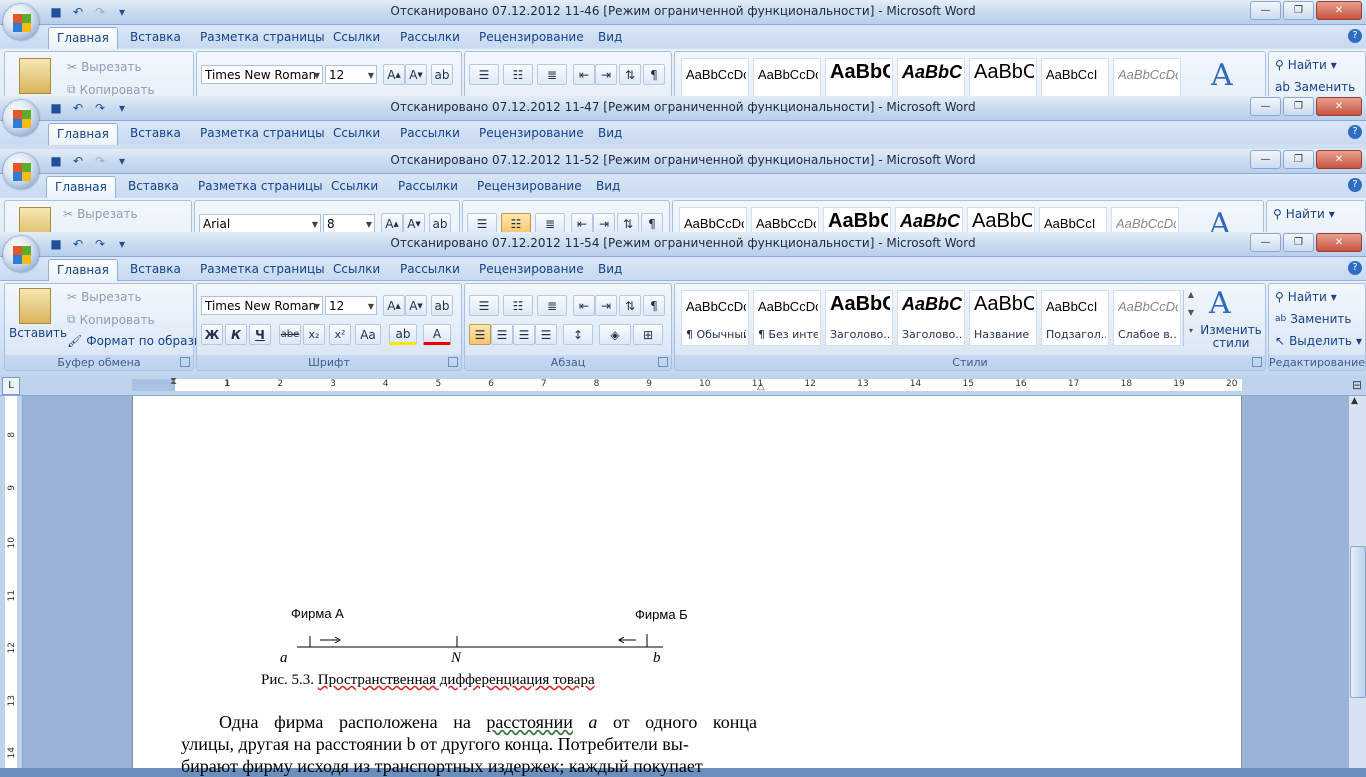 This screenshot has width=1366, height=777. Describe the element at coordinates (11, 582) in the screenshot. I see `vertical-ruler: 8 9 10 11 12 13 14` at that location.